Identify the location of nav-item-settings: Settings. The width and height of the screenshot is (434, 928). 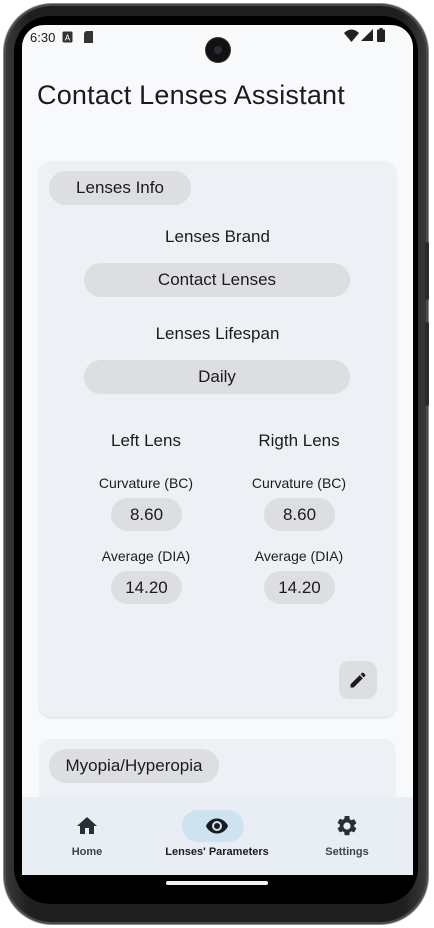
(347, 836).